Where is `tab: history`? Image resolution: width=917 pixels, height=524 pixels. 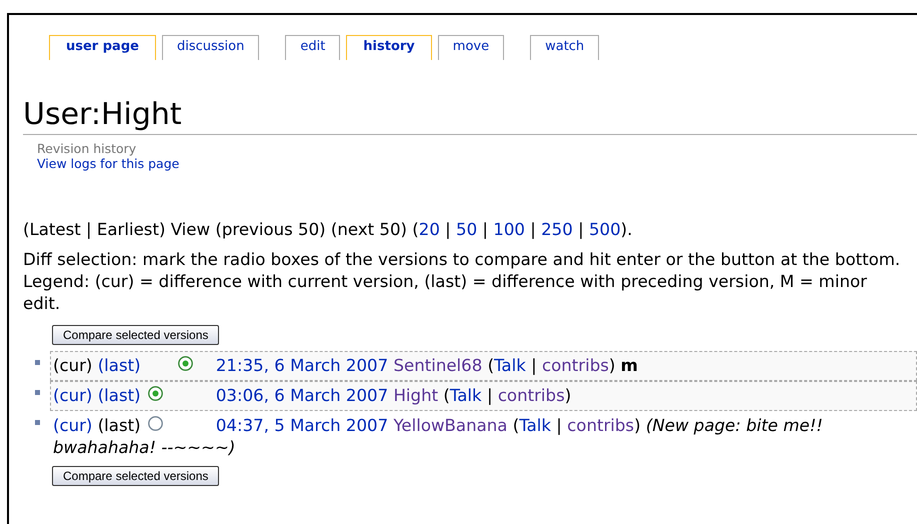 tab: history is located at coordinates (389, 47).